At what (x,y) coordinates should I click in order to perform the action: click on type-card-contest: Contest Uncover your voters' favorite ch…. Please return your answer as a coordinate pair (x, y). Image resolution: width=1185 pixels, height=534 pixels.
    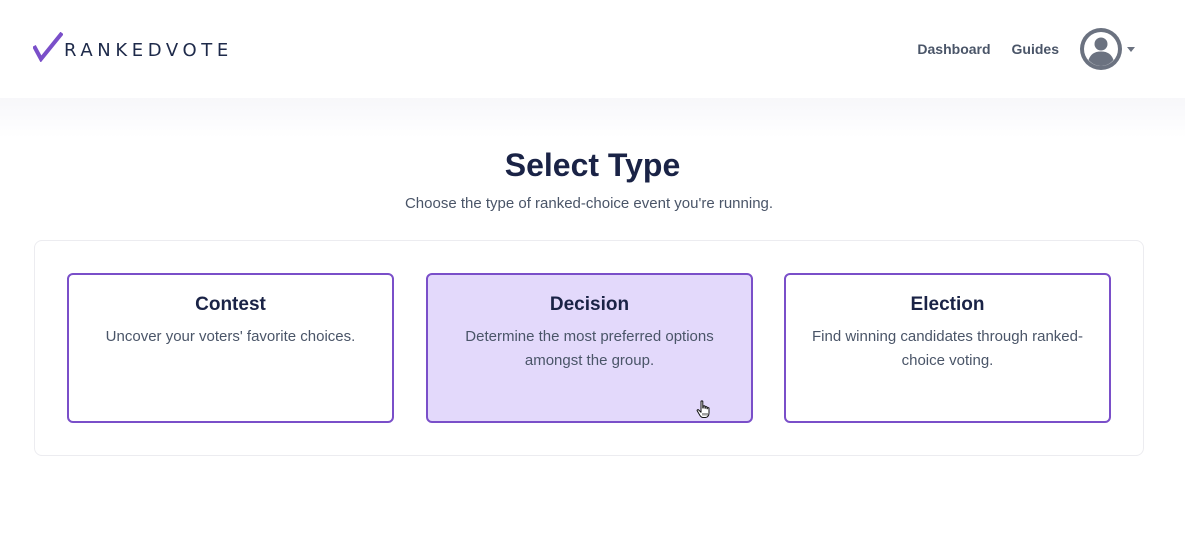
    Looking at the image, I should click on (230, 348).